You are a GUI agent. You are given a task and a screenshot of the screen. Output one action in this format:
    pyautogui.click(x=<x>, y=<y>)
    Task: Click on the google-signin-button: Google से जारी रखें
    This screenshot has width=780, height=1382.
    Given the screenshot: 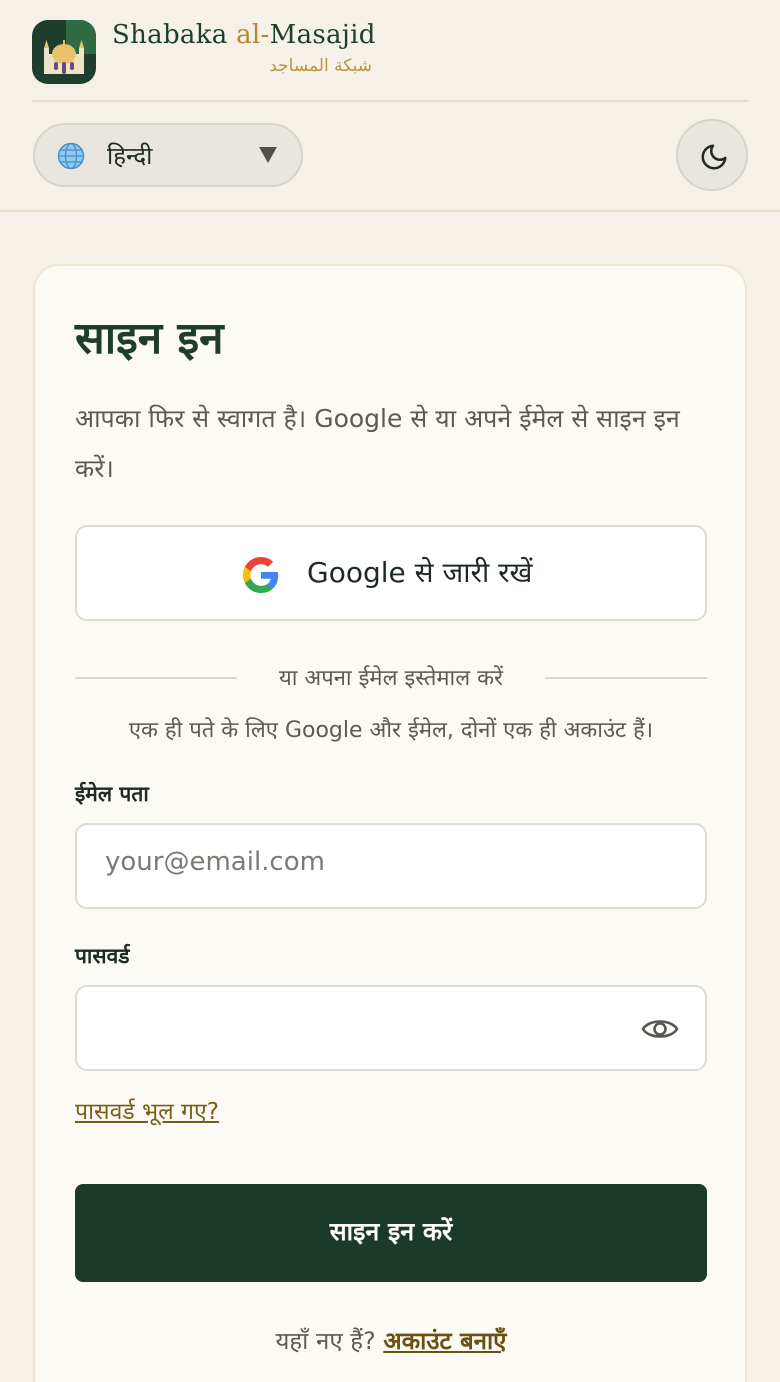 What is the action you would take?
    pyautogui.click(x=391, y=573)
    